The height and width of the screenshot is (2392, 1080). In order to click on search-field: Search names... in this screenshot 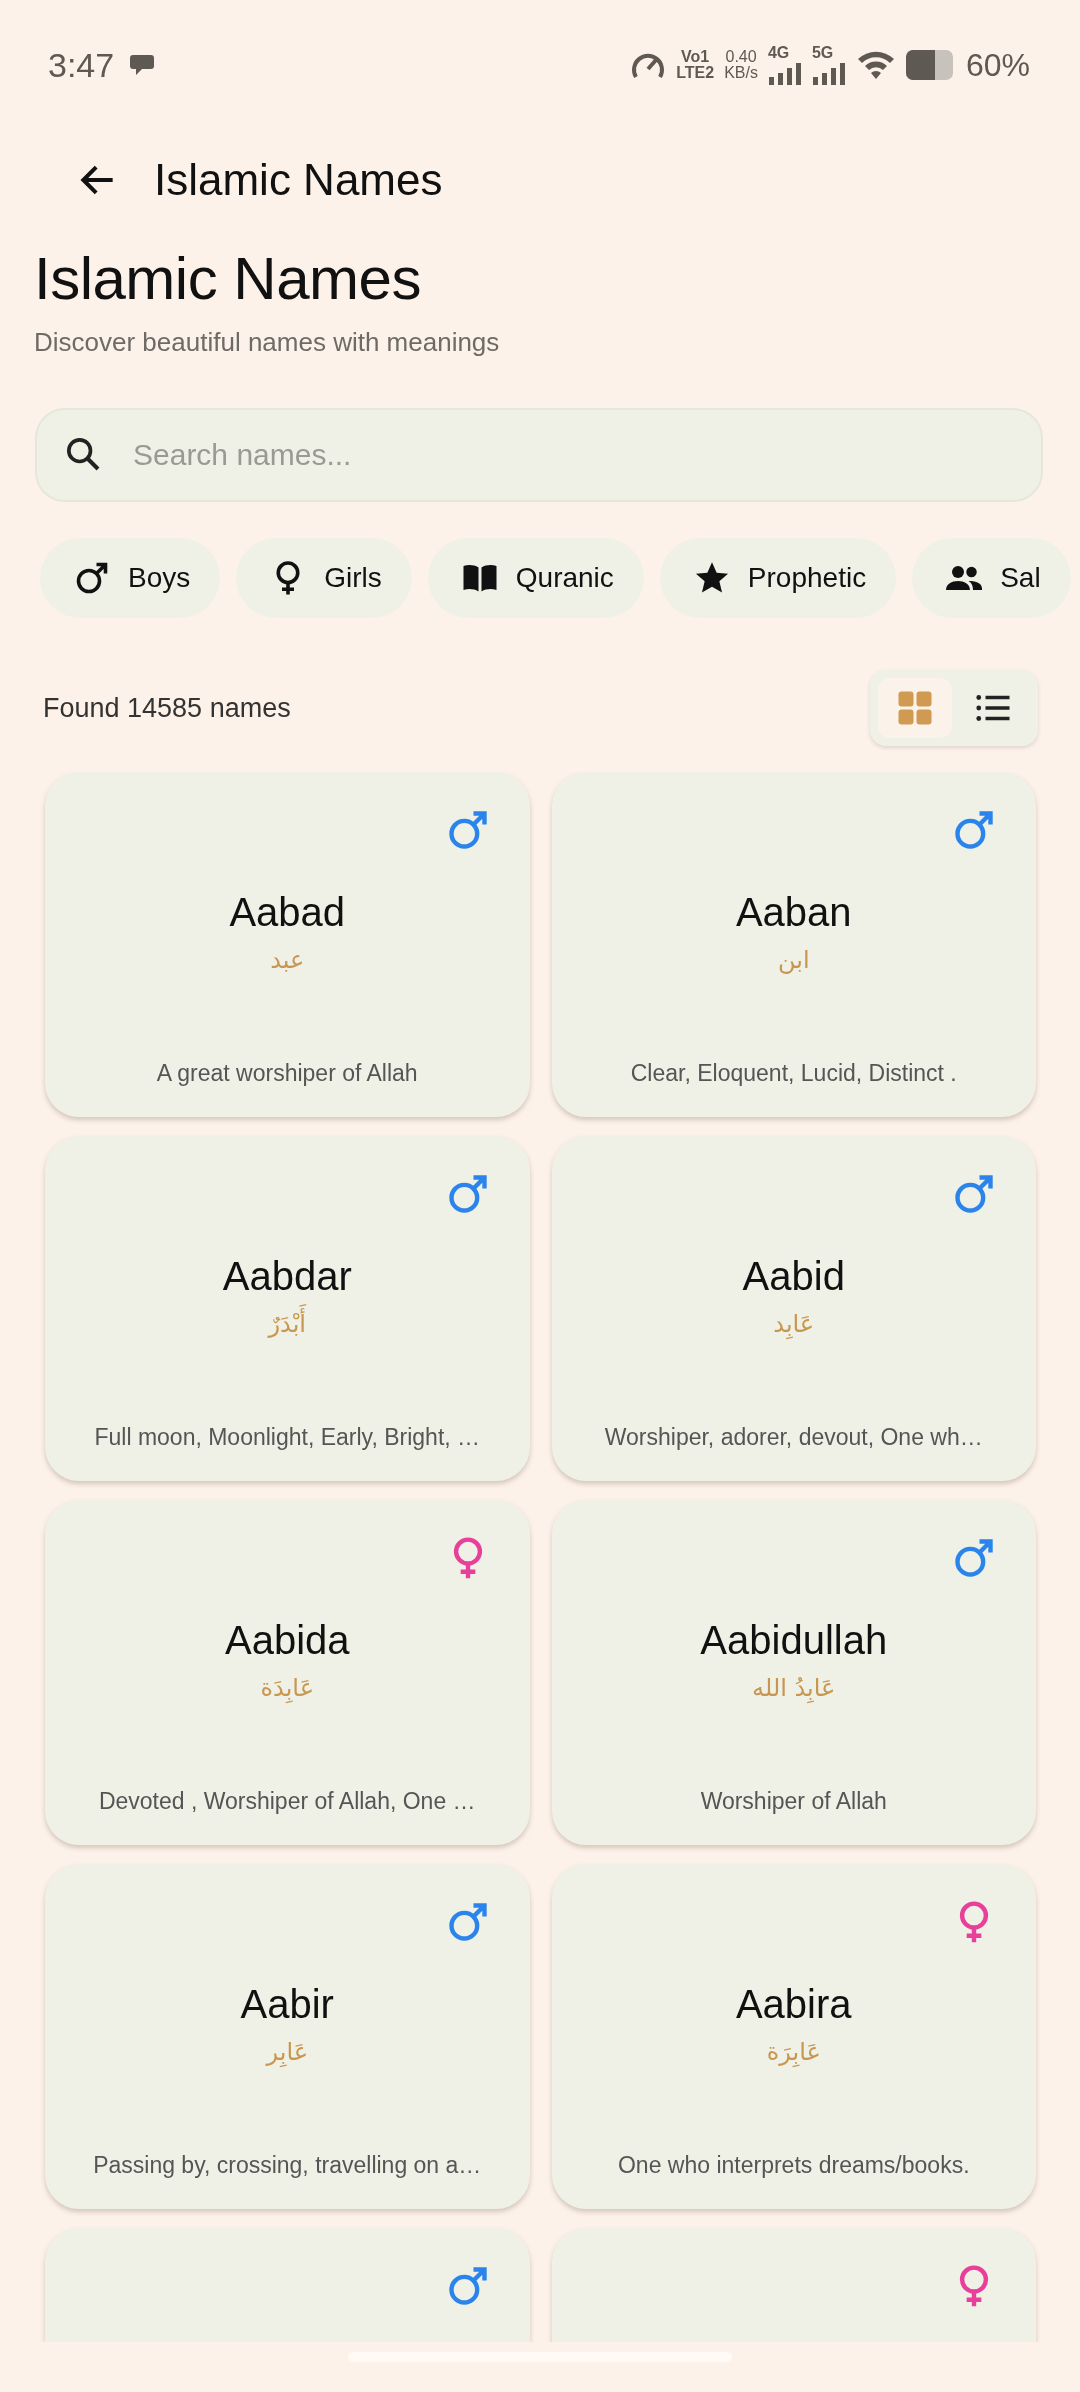, I will do `click(539, 455)`.